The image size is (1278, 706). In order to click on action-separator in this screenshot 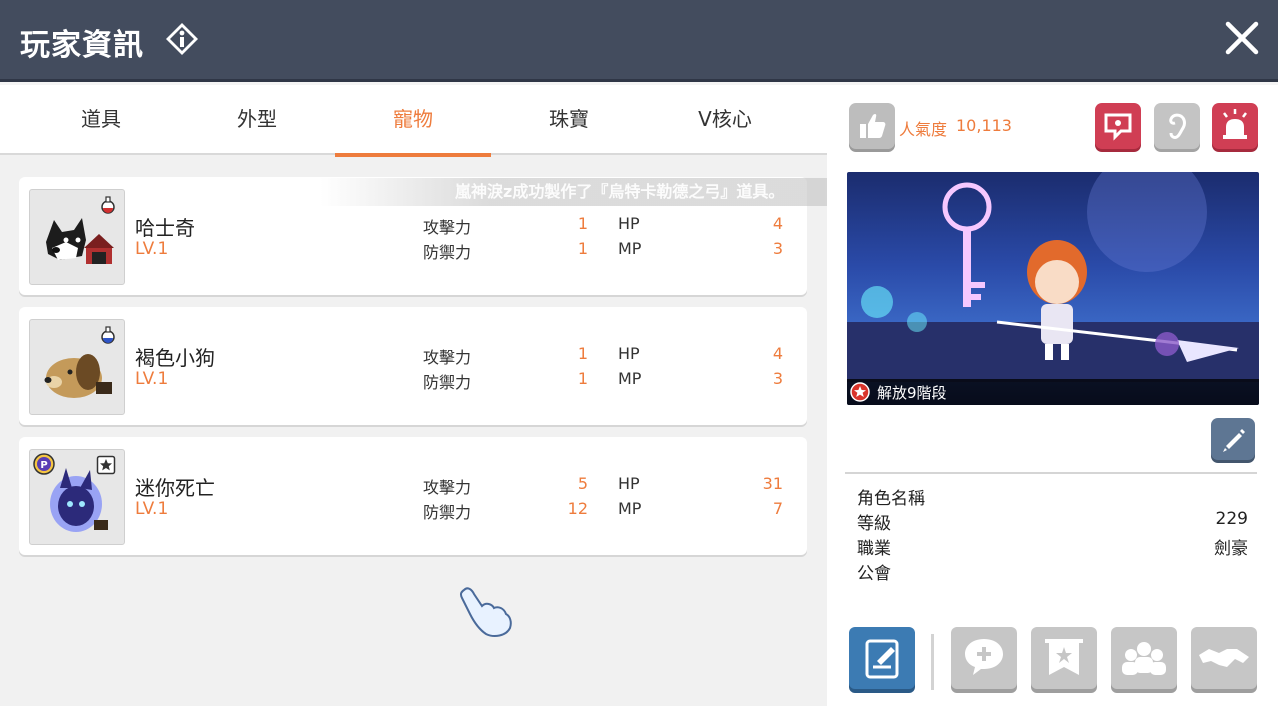, I will do `click(932, 662)`.